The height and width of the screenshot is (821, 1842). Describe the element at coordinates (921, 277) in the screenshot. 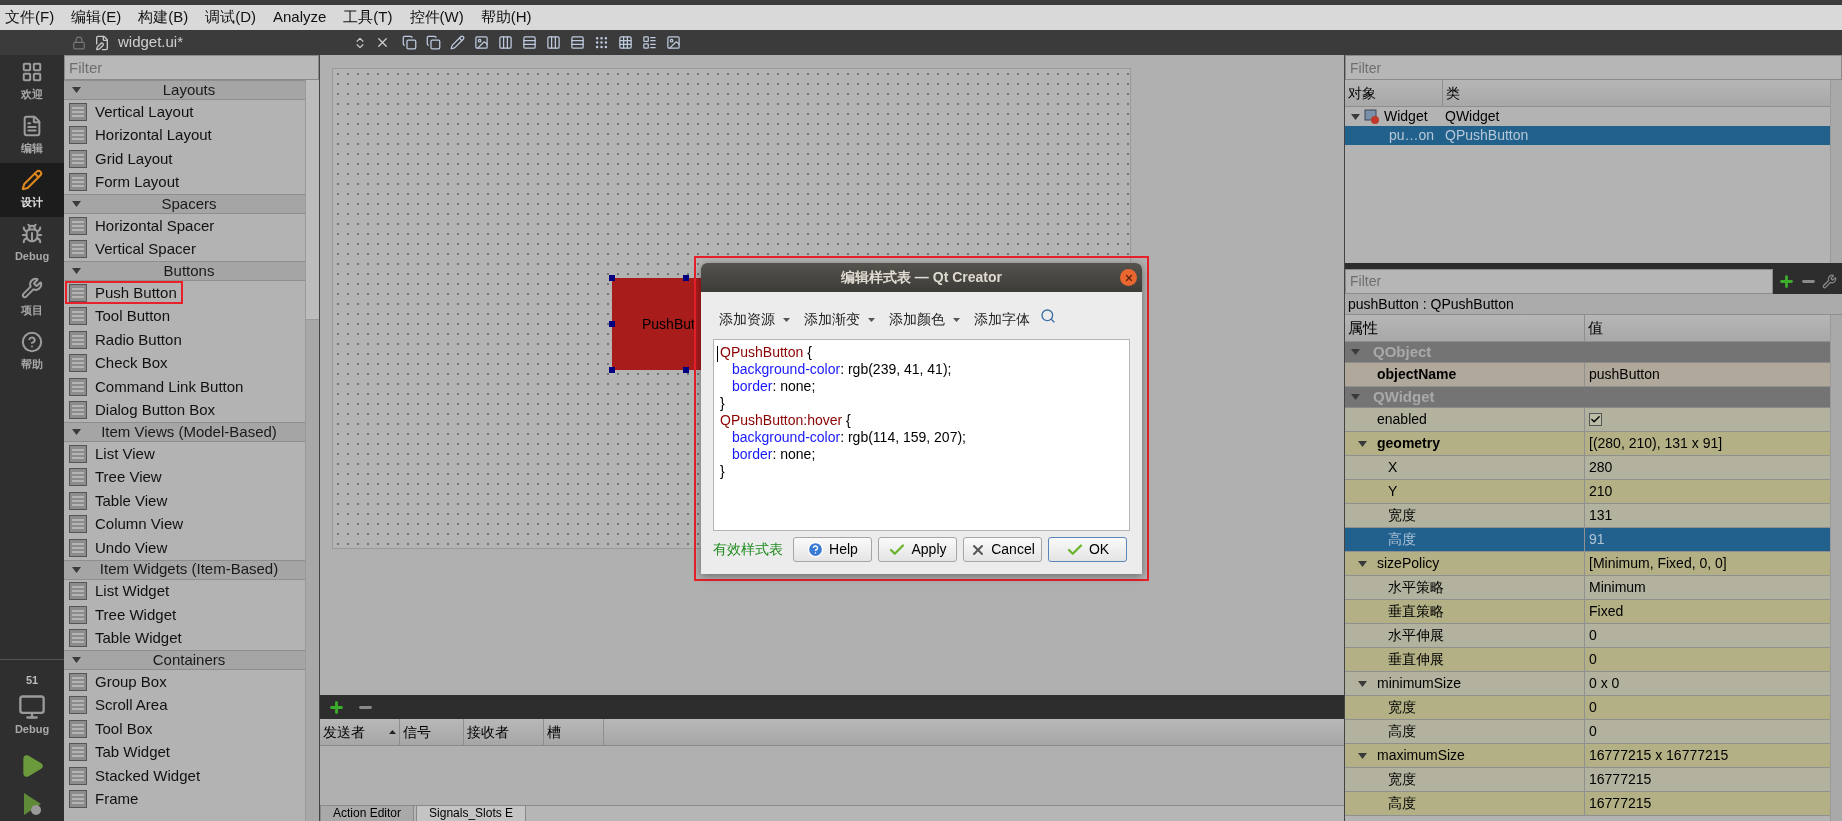

I see `dialog-title: 编辑样式表 — Qt Creator` at that location.